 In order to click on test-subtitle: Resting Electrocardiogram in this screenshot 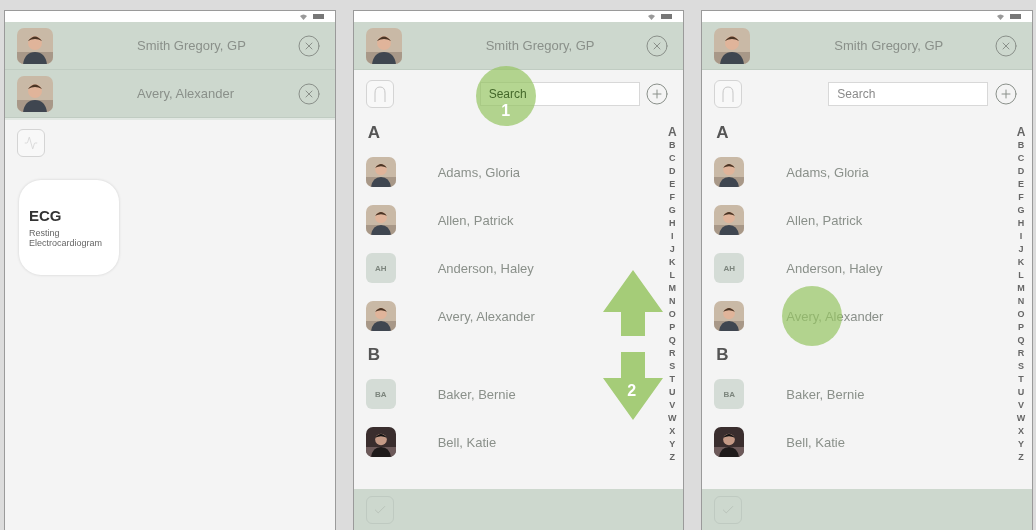, I will do `click(66, 238)`.